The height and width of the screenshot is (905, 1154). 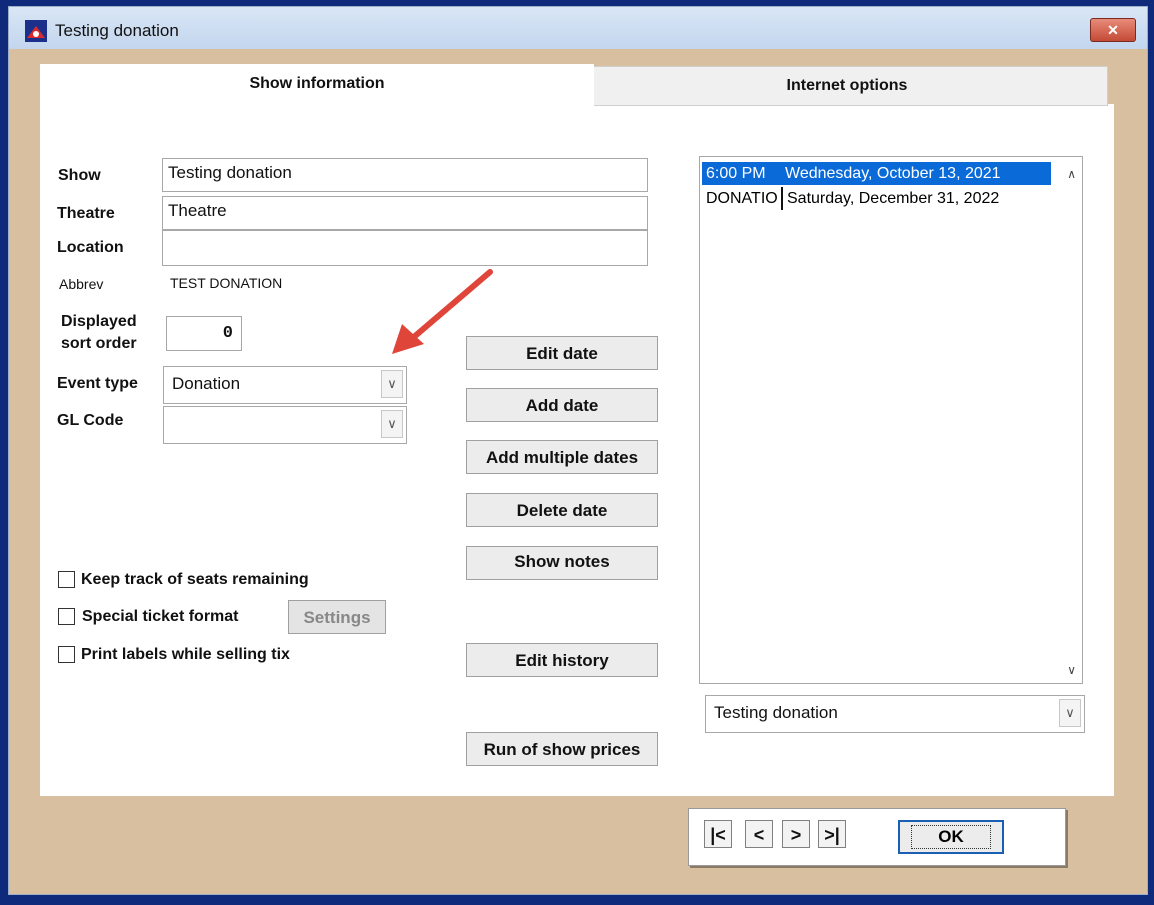 I want to click on show-select: Testing donation ∨, so click(x=895, y=714).